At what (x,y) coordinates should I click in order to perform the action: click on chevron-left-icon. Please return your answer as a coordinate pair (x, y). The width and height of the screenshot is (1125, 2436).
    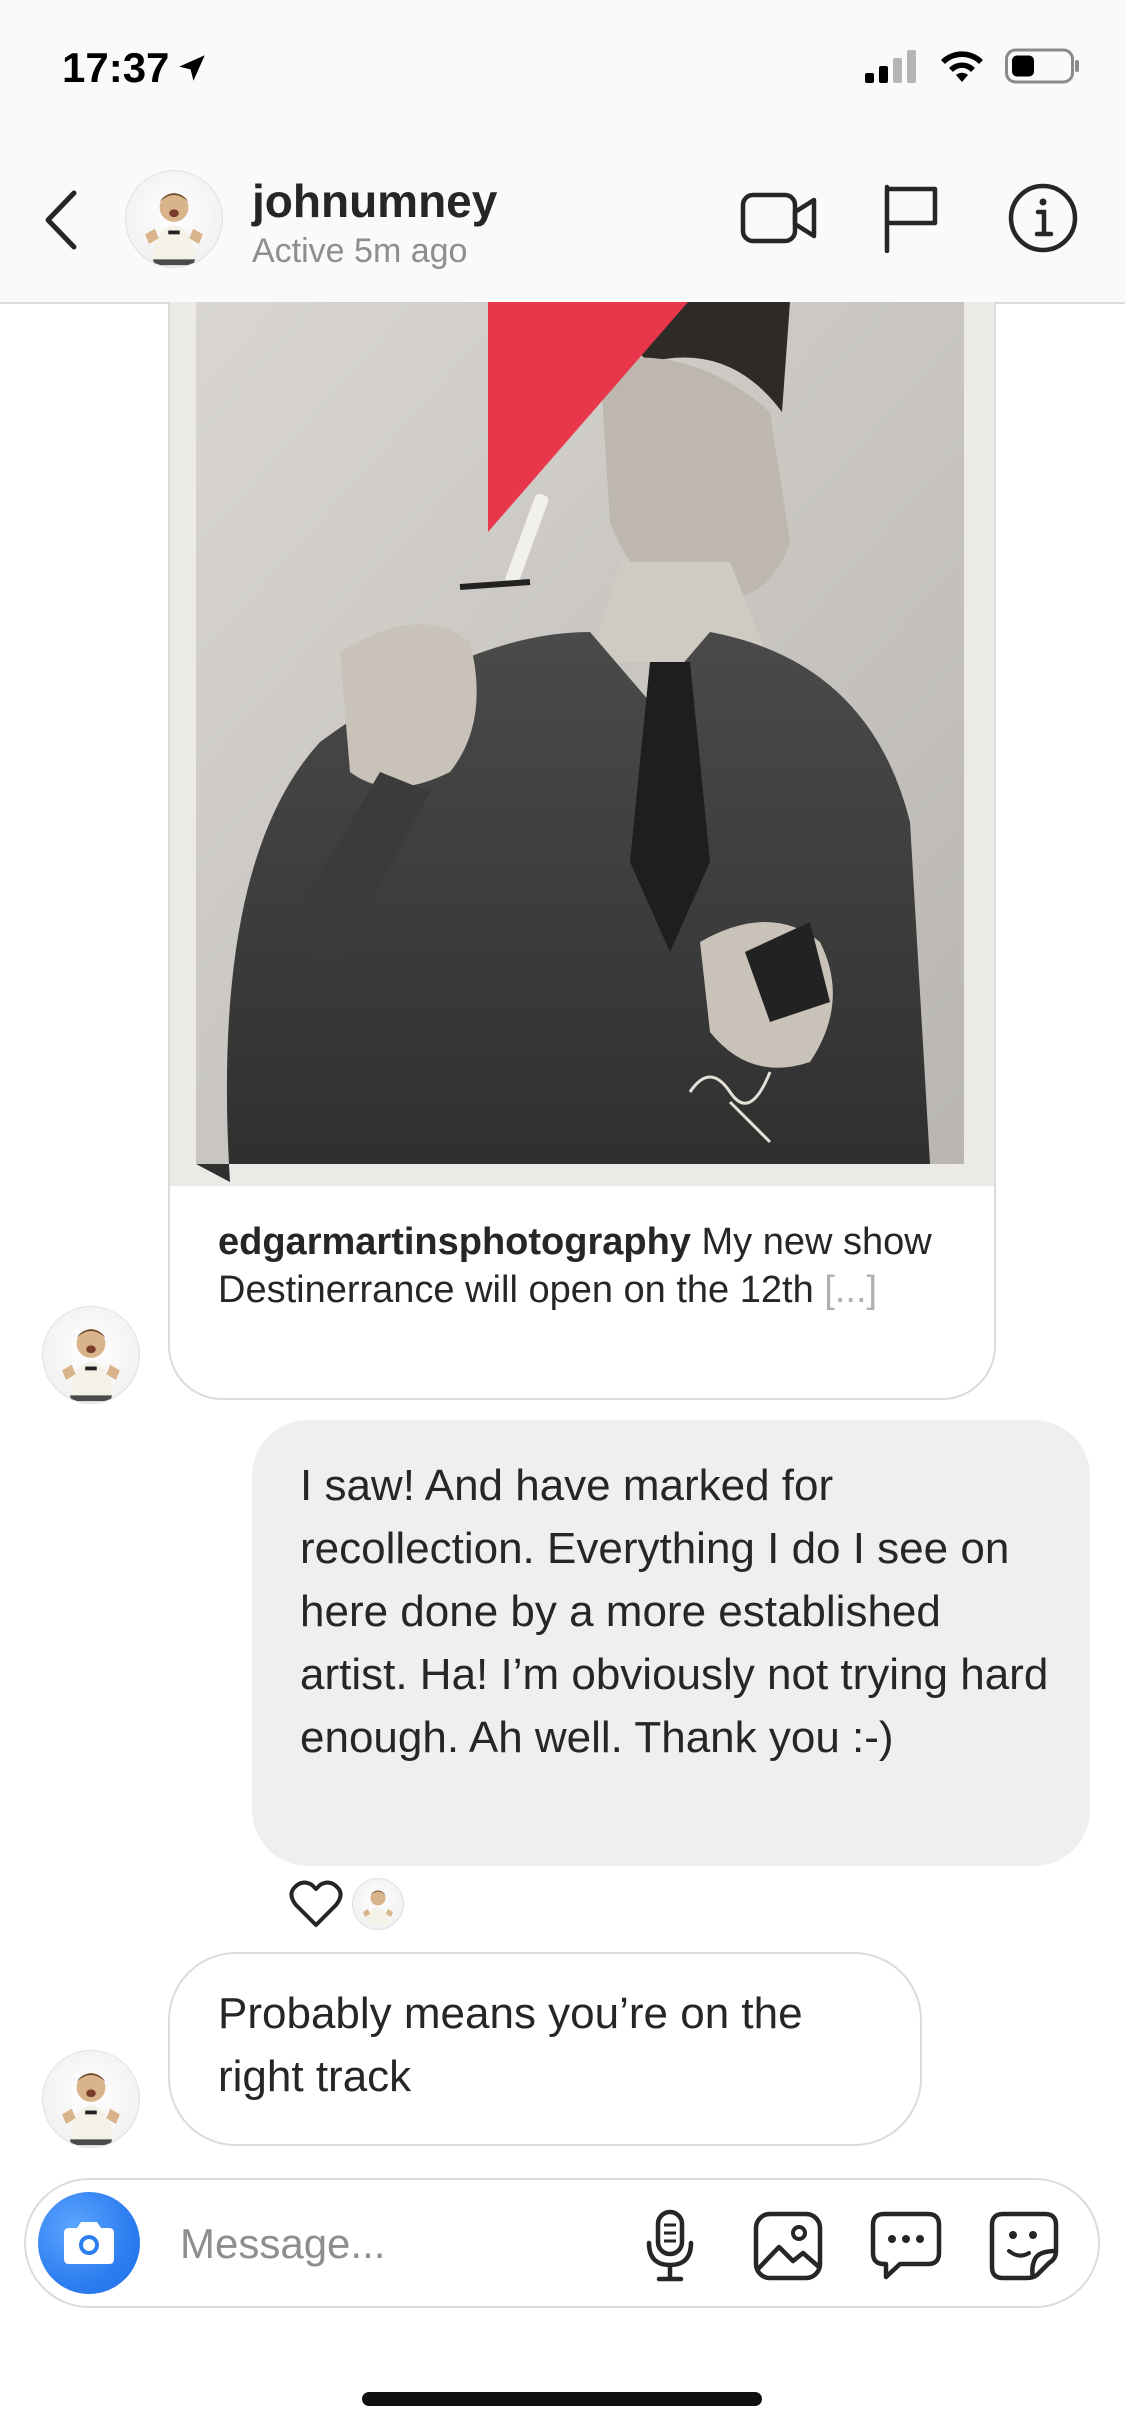
    Looking at the image, I should click on (61, 220).